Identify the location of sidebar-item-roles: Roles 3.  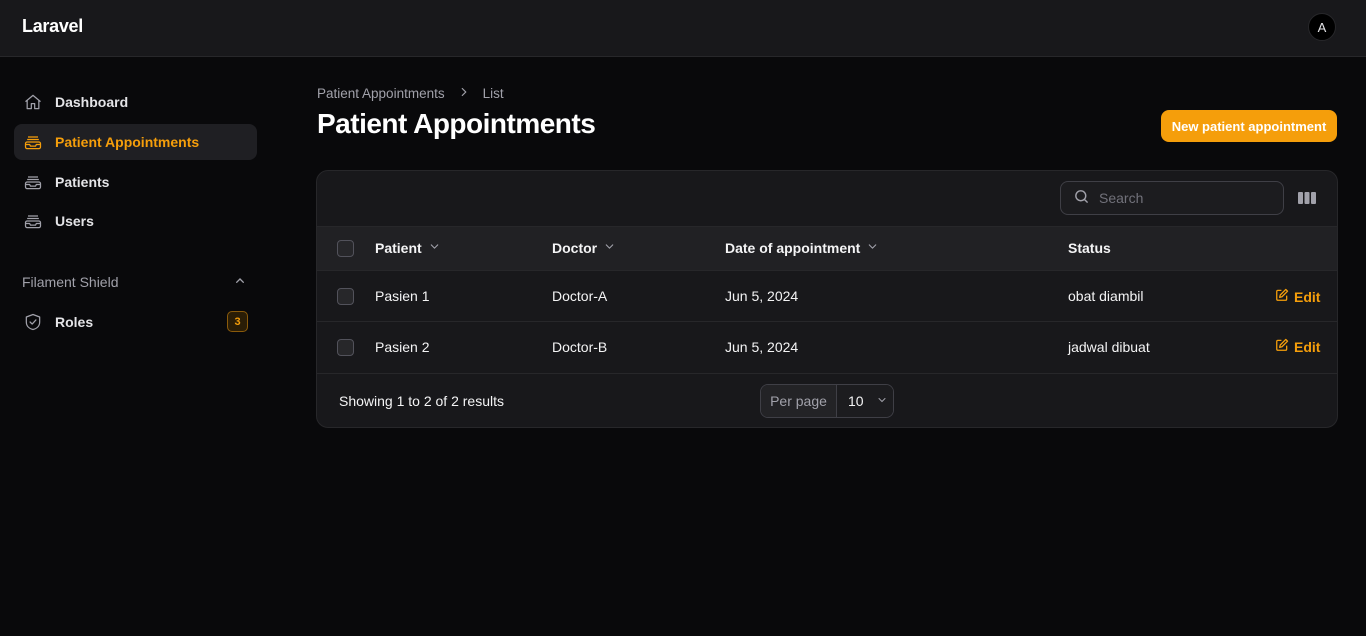
(135, 322).